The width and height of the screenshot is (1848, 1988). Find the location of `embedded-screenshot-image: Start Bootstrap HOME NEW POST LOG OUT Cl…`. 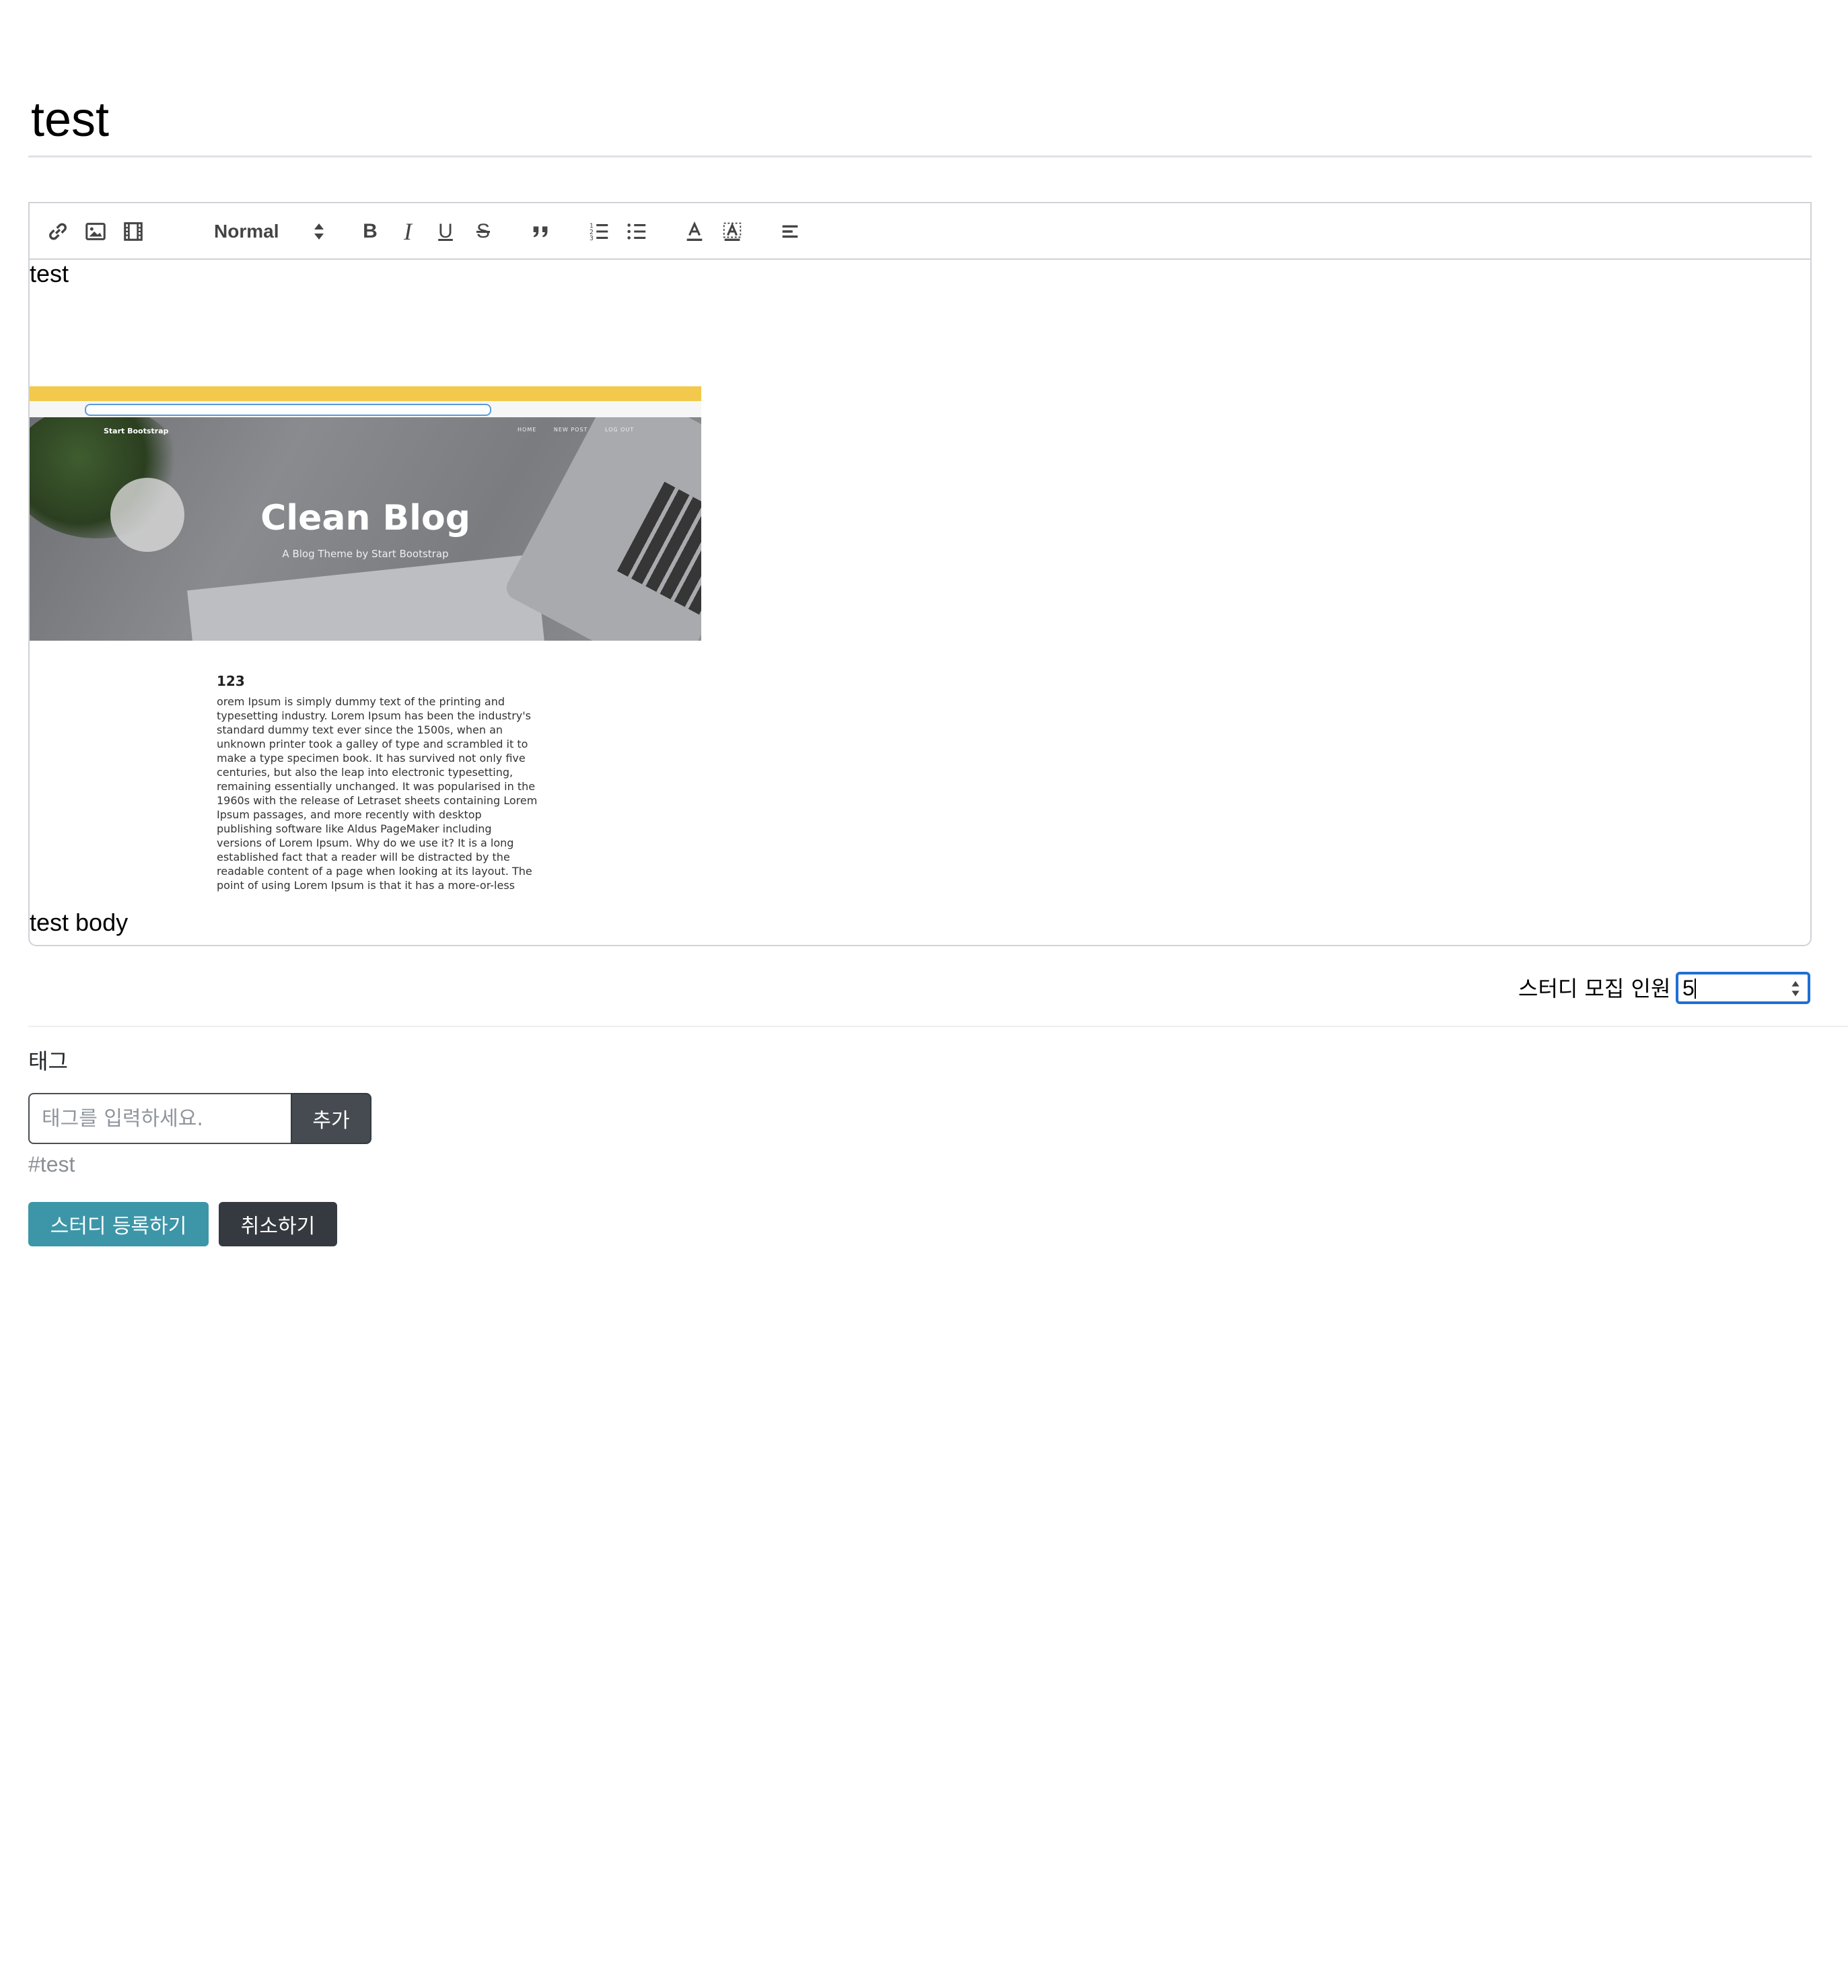

embedded-screenshot-image: Start Bootstrap HOME NEW POST LOG OUT Cl… is located at coordinates (365, 652).